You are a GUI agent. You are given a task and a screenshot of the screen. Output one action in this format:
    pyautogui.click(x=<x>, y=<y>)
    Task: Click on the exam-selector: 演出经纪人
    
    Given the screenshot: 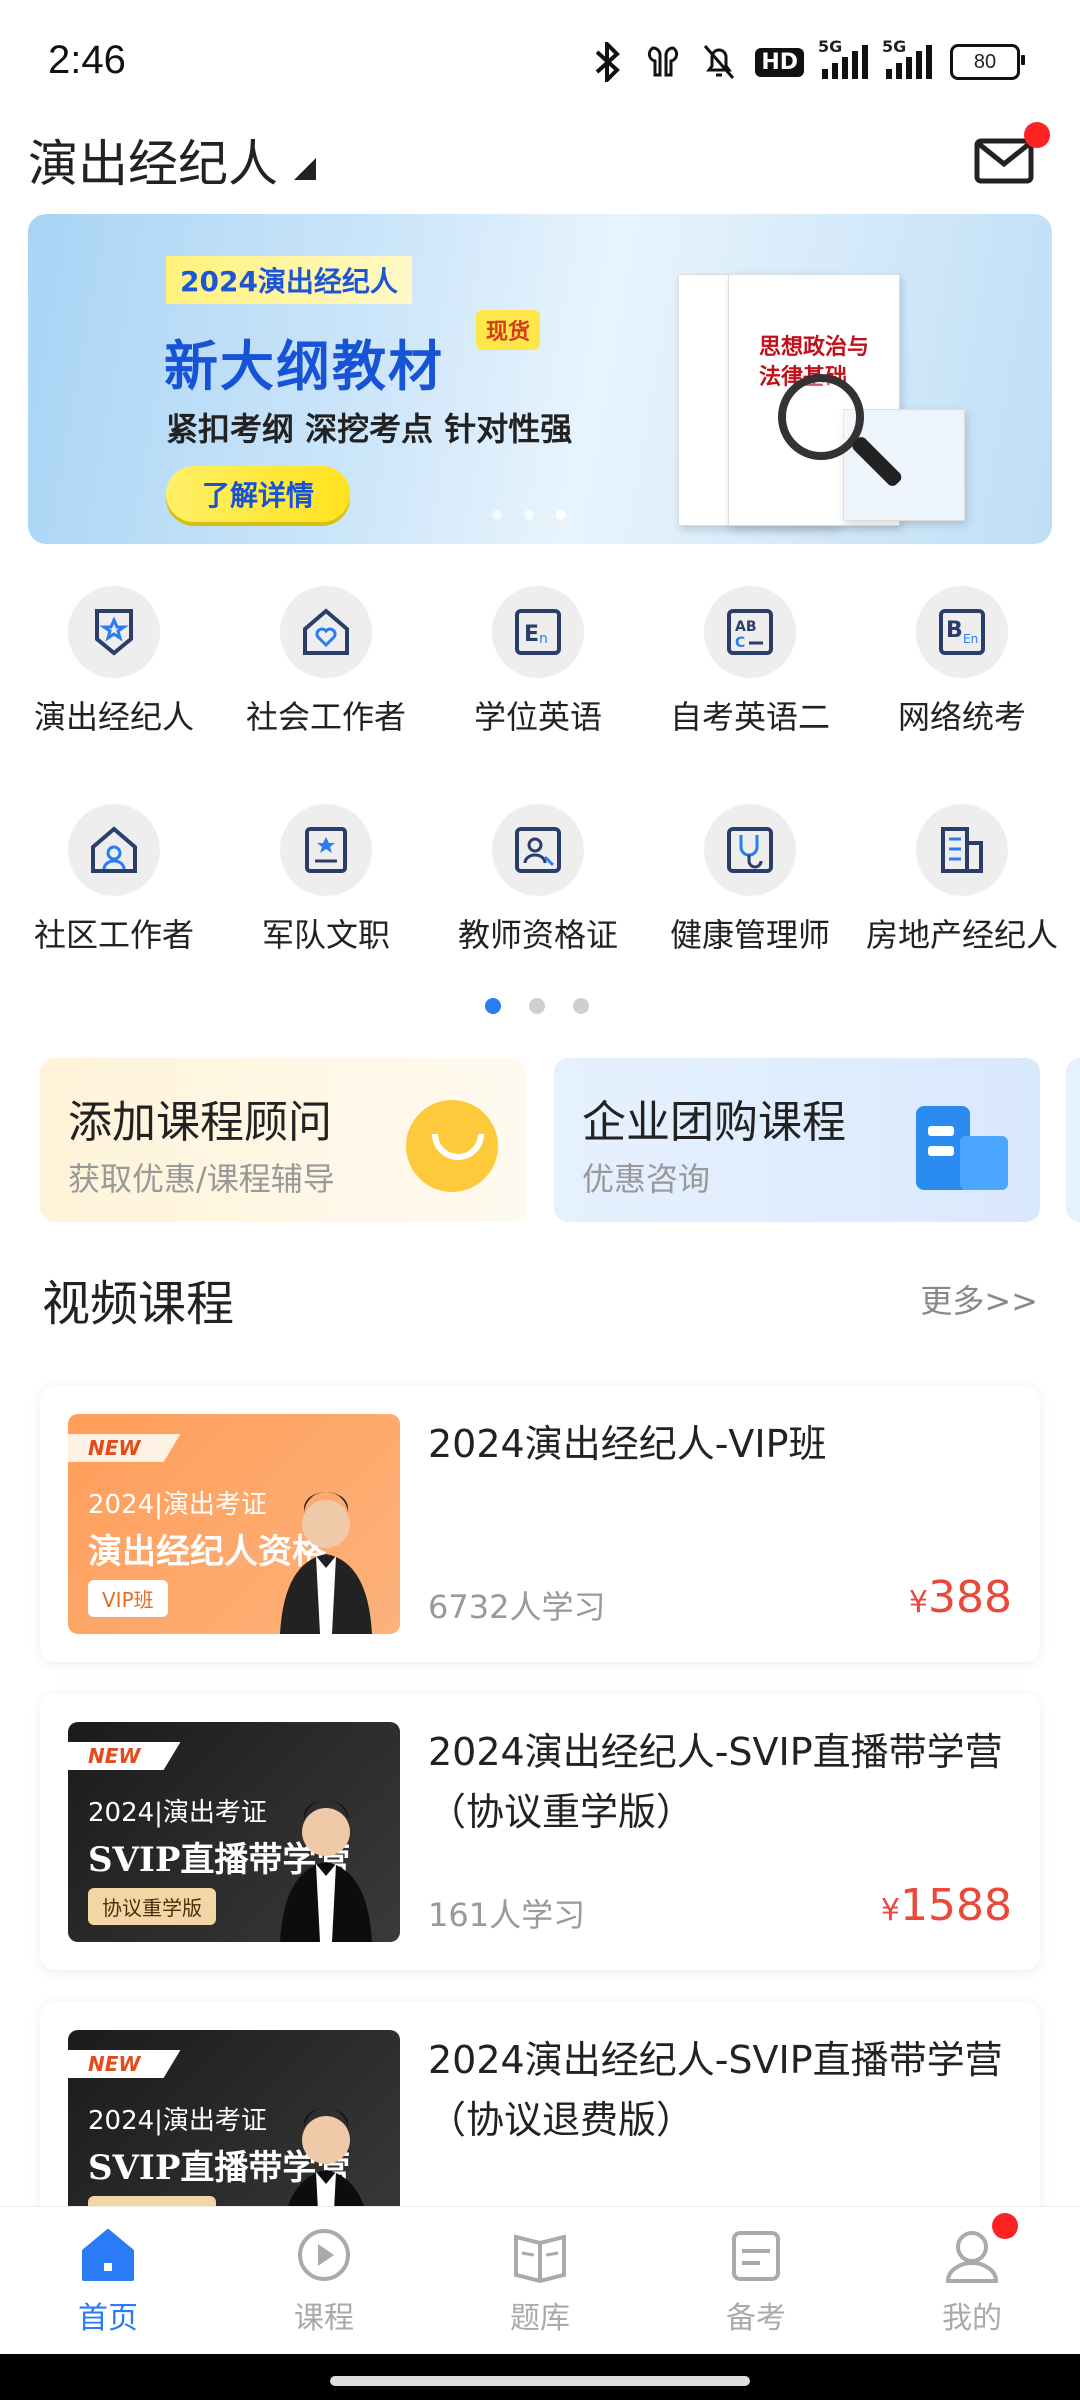 What is the action you would take?
    pyautogui.click(x=172, y=160)
    